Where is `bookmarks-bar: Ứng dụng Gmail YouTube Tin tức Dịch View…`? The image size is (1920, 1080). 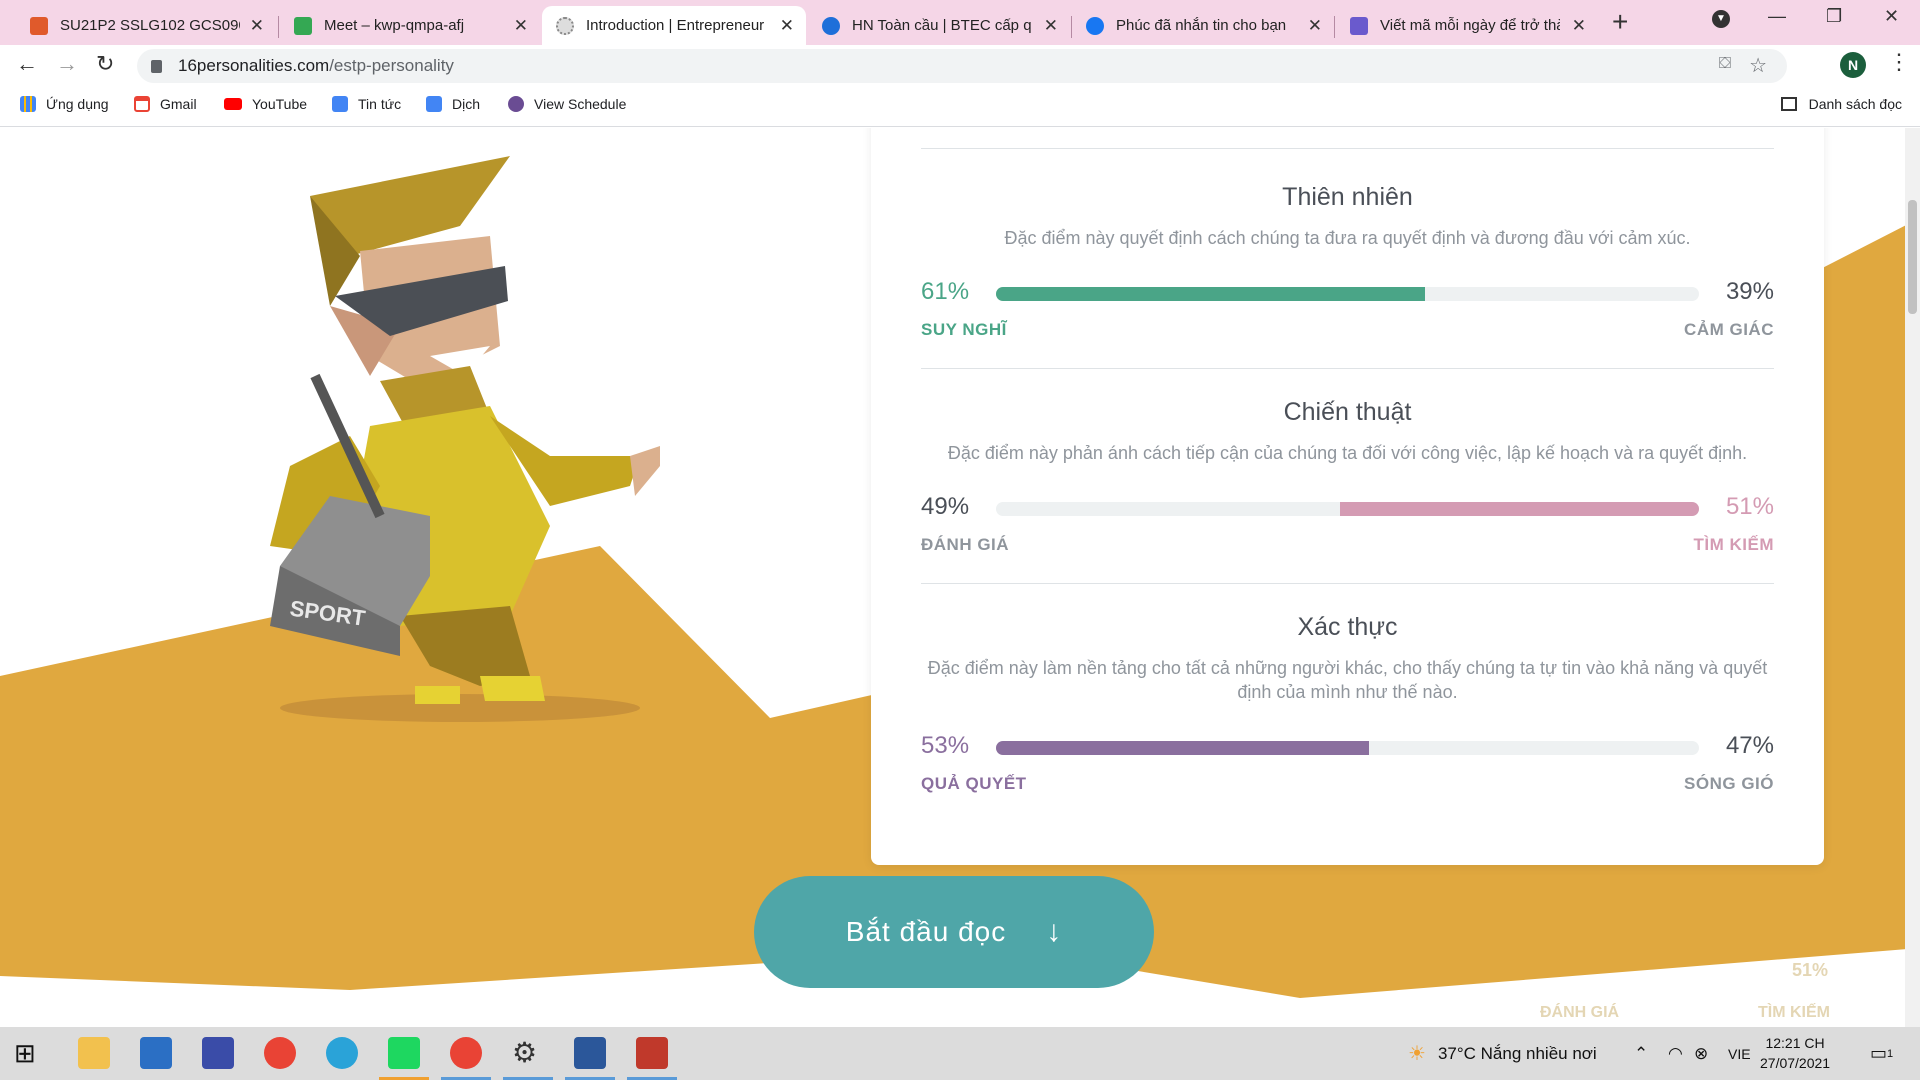
bookmarks-bar: Ứng dụng Gmail YouTube Tin tức Dịch View… is located at coordinates (960, 106).